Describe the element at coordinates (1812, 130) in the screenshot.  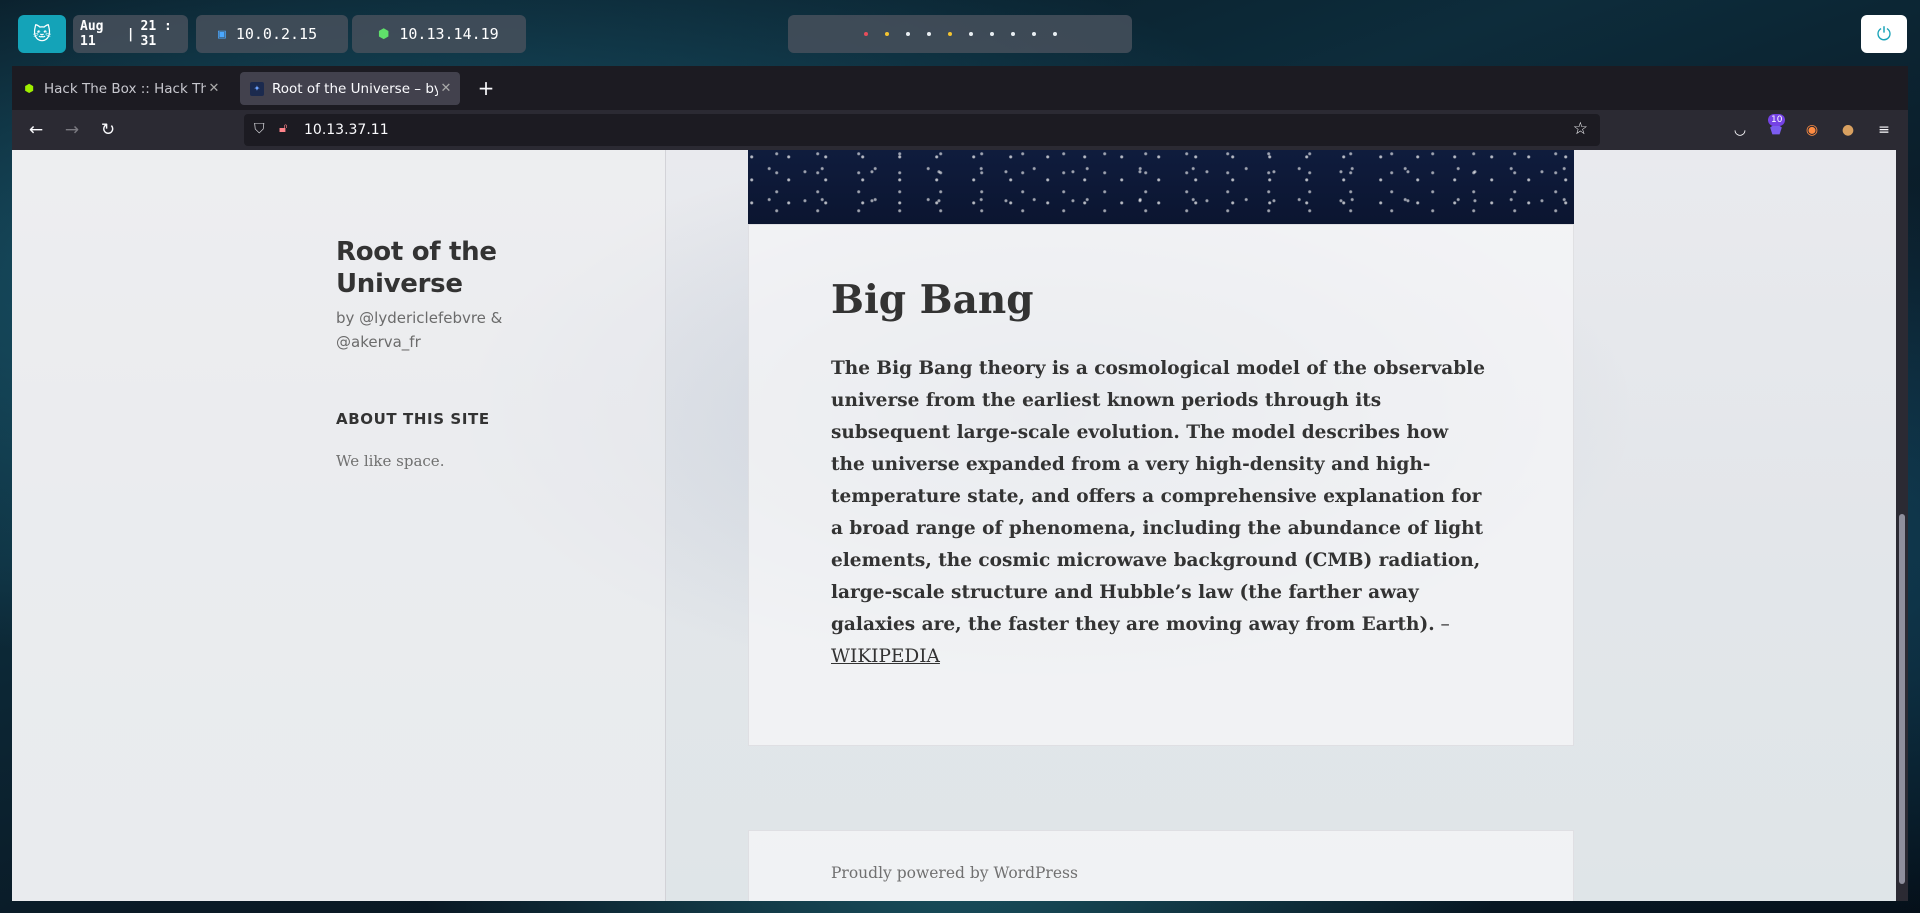
I see `foxyproxy-icon: ◉` at that location.